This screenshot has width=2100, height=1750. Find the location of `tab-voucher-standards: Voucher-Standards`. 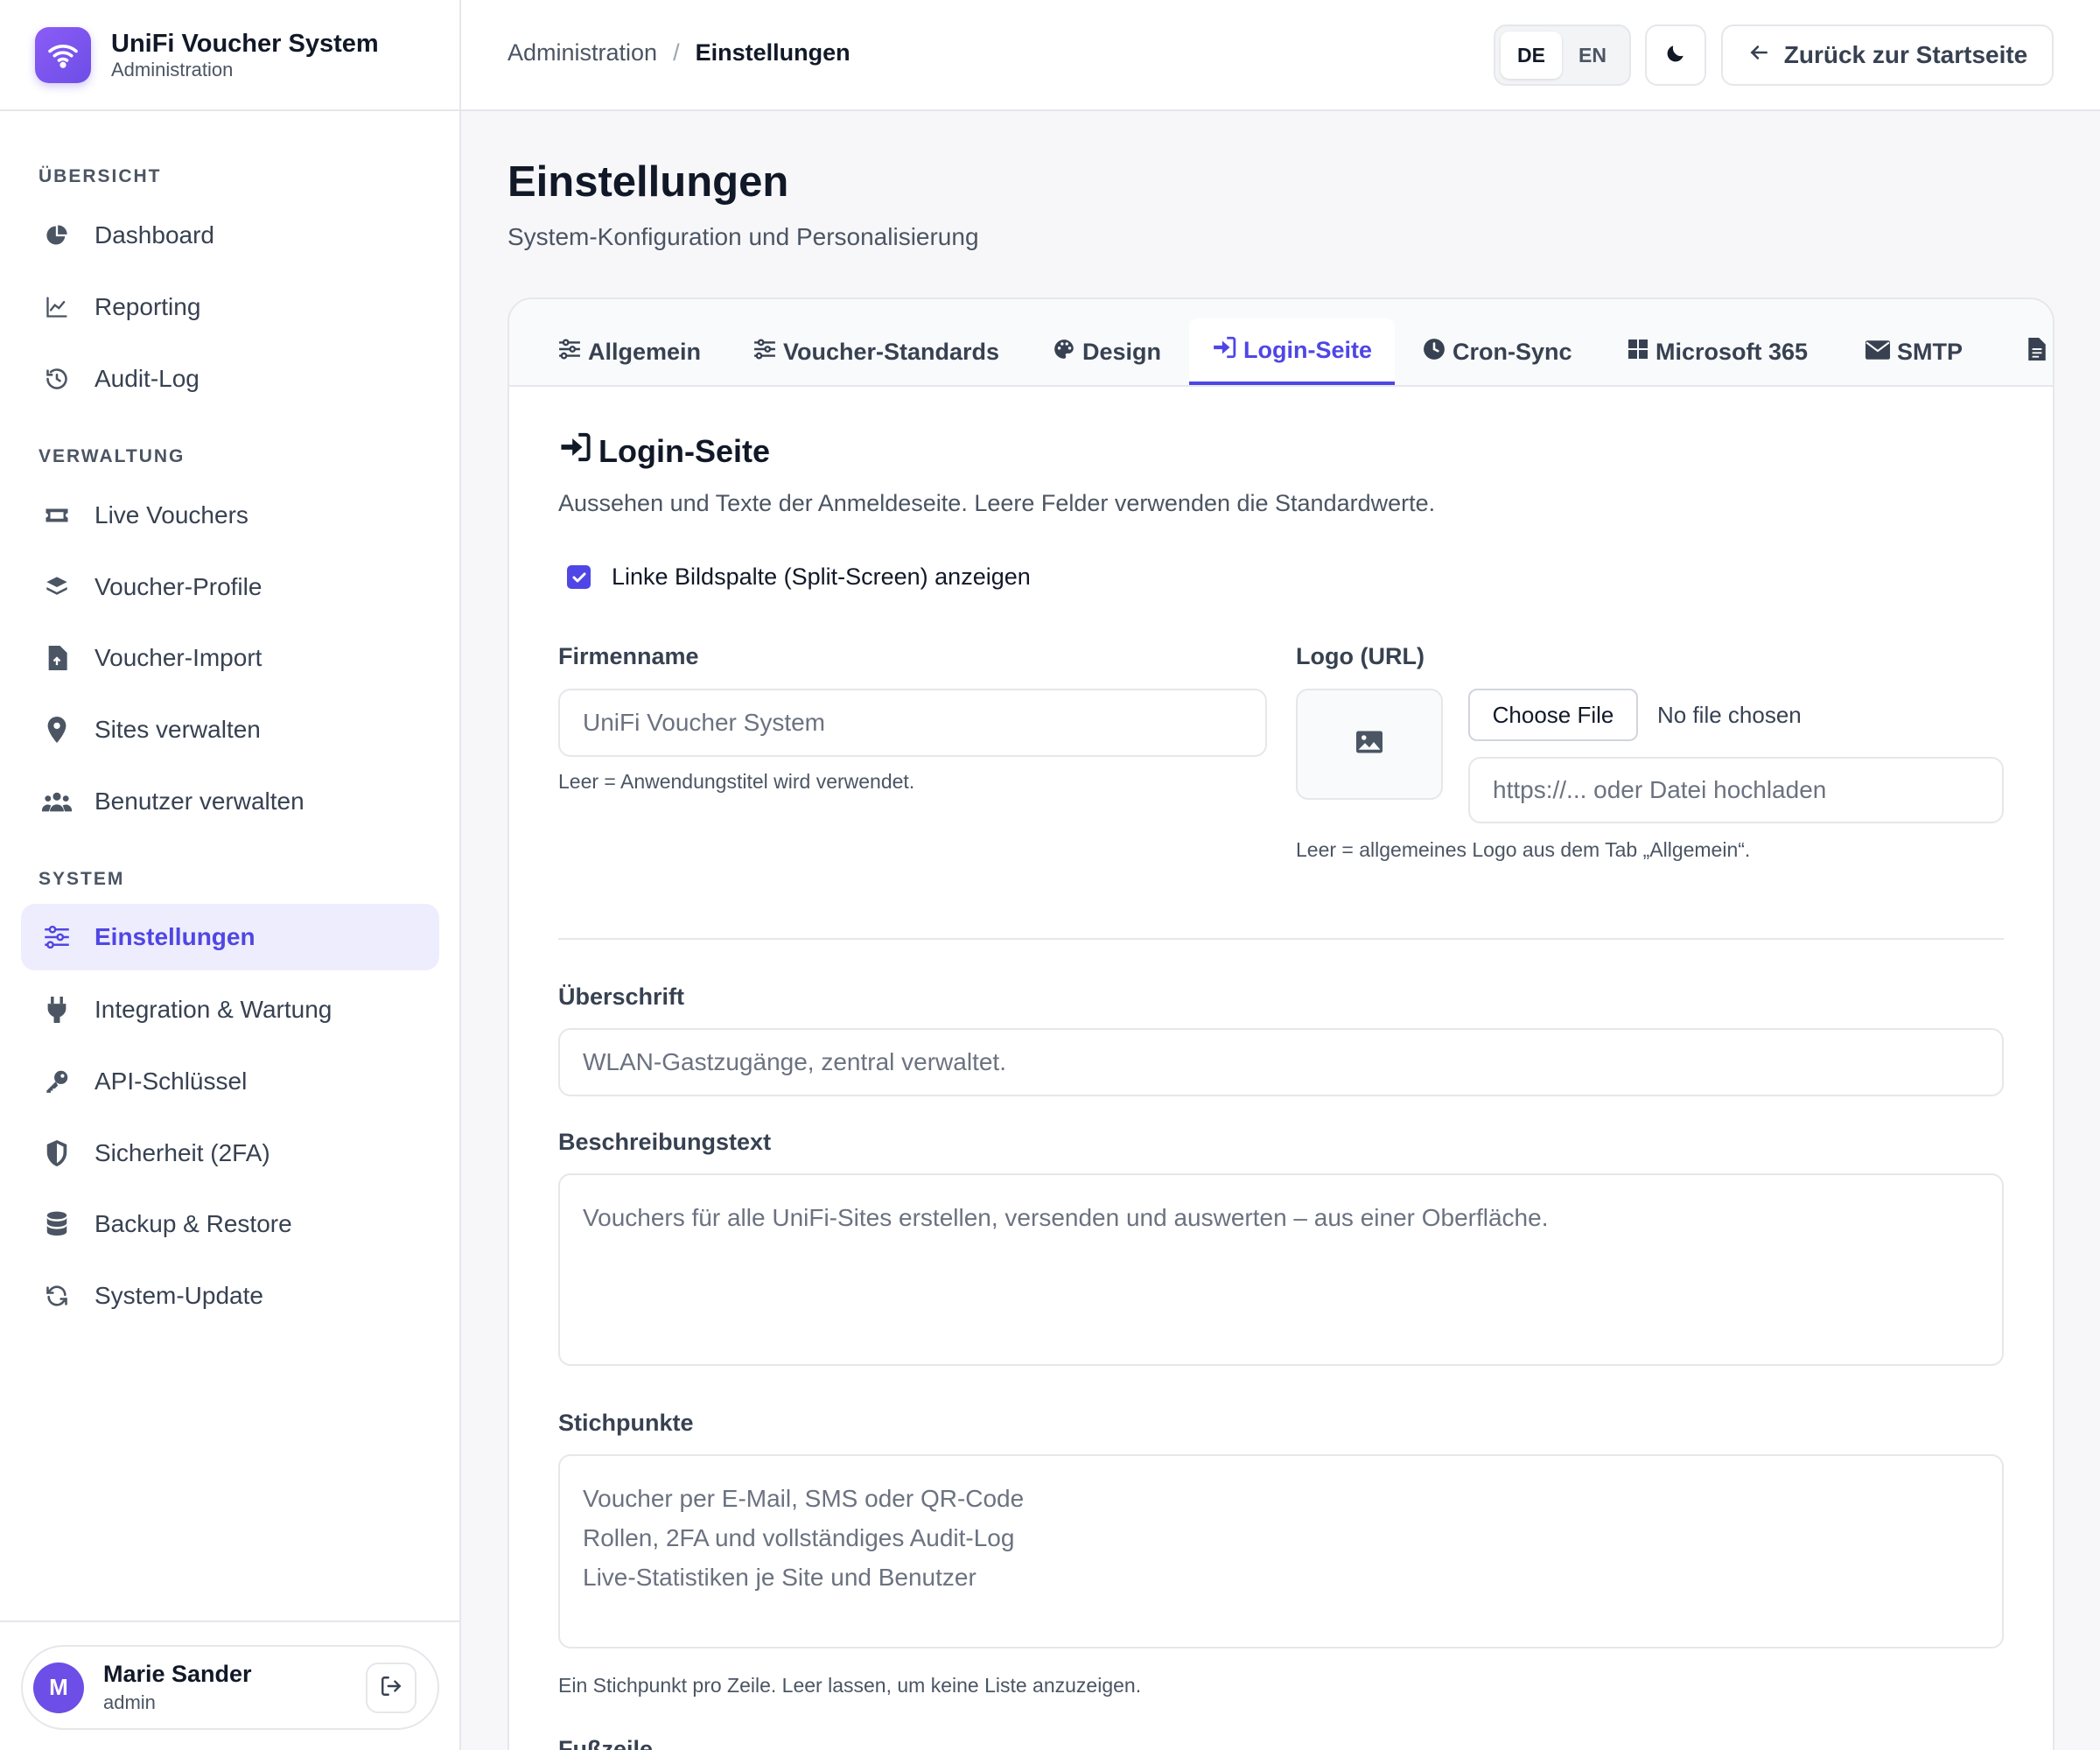

tab-voucher-standards: Voucher-Standards is located at coordinates (876, 351).